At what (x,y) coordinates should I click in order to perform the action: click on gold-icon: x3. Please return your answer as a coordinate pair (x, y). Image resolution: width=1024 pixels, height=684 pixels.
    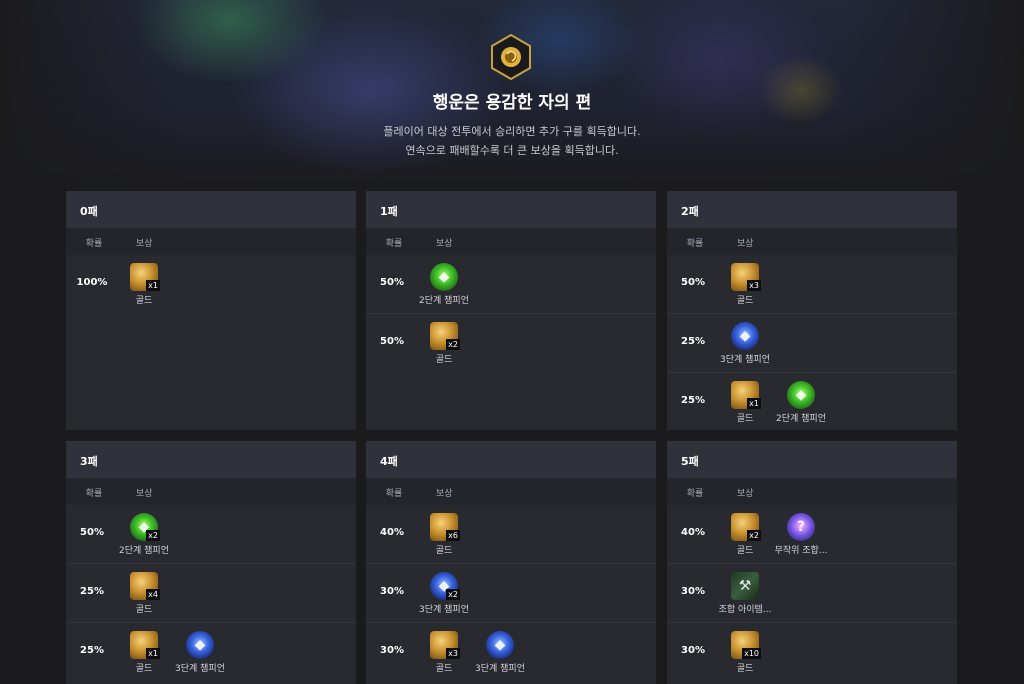
    Looking at the image, I should click on (746, 277).